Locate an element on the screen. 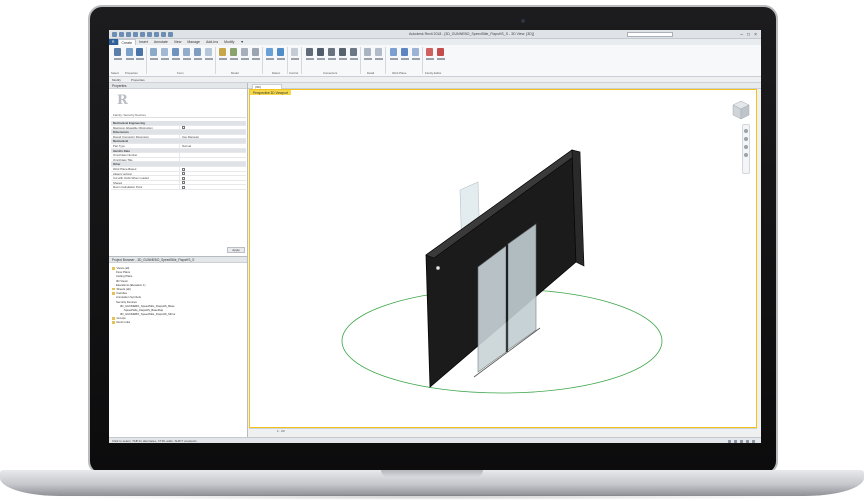  detail-component-button is located at coordinates (378, 55).